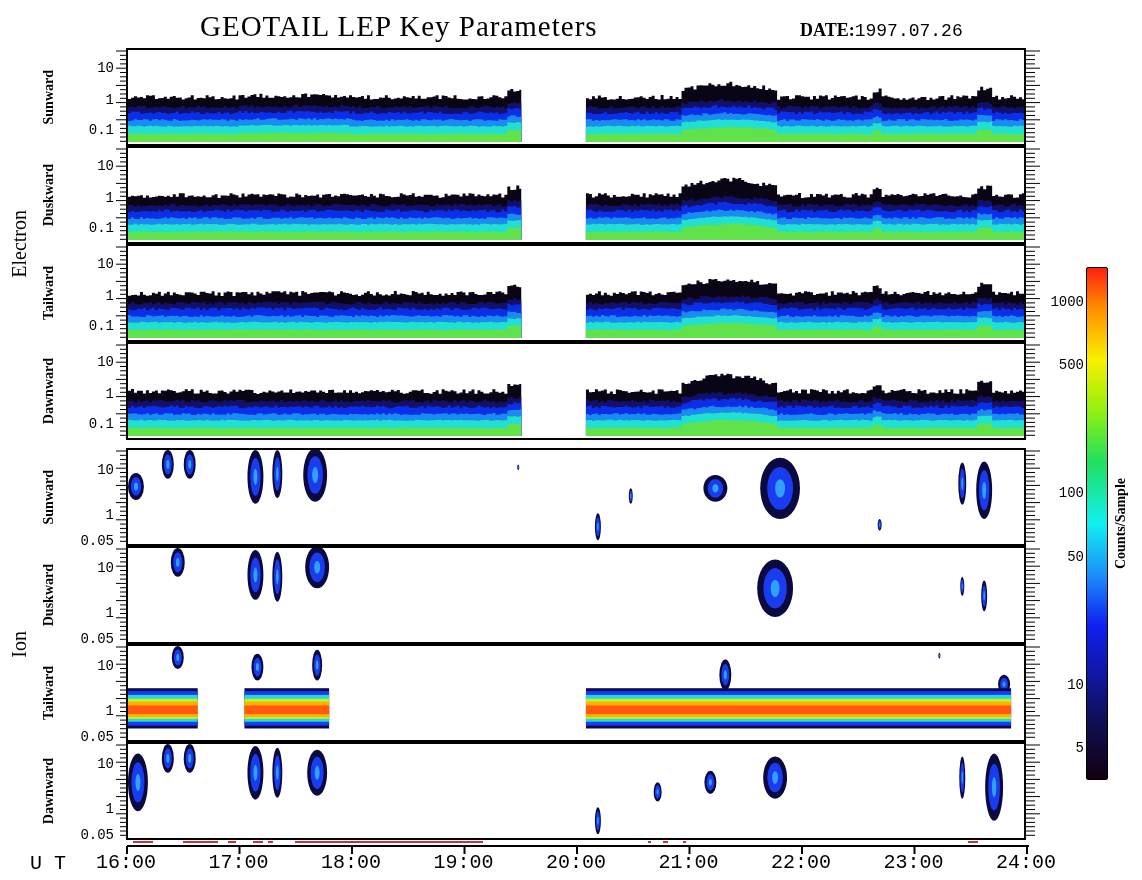 This screenshot has height=880, width=1142. What do you see at coordinates (913, 863) in the screenshot?
I see `time-tick-label: 23:00` at bounding box center [913, 863].